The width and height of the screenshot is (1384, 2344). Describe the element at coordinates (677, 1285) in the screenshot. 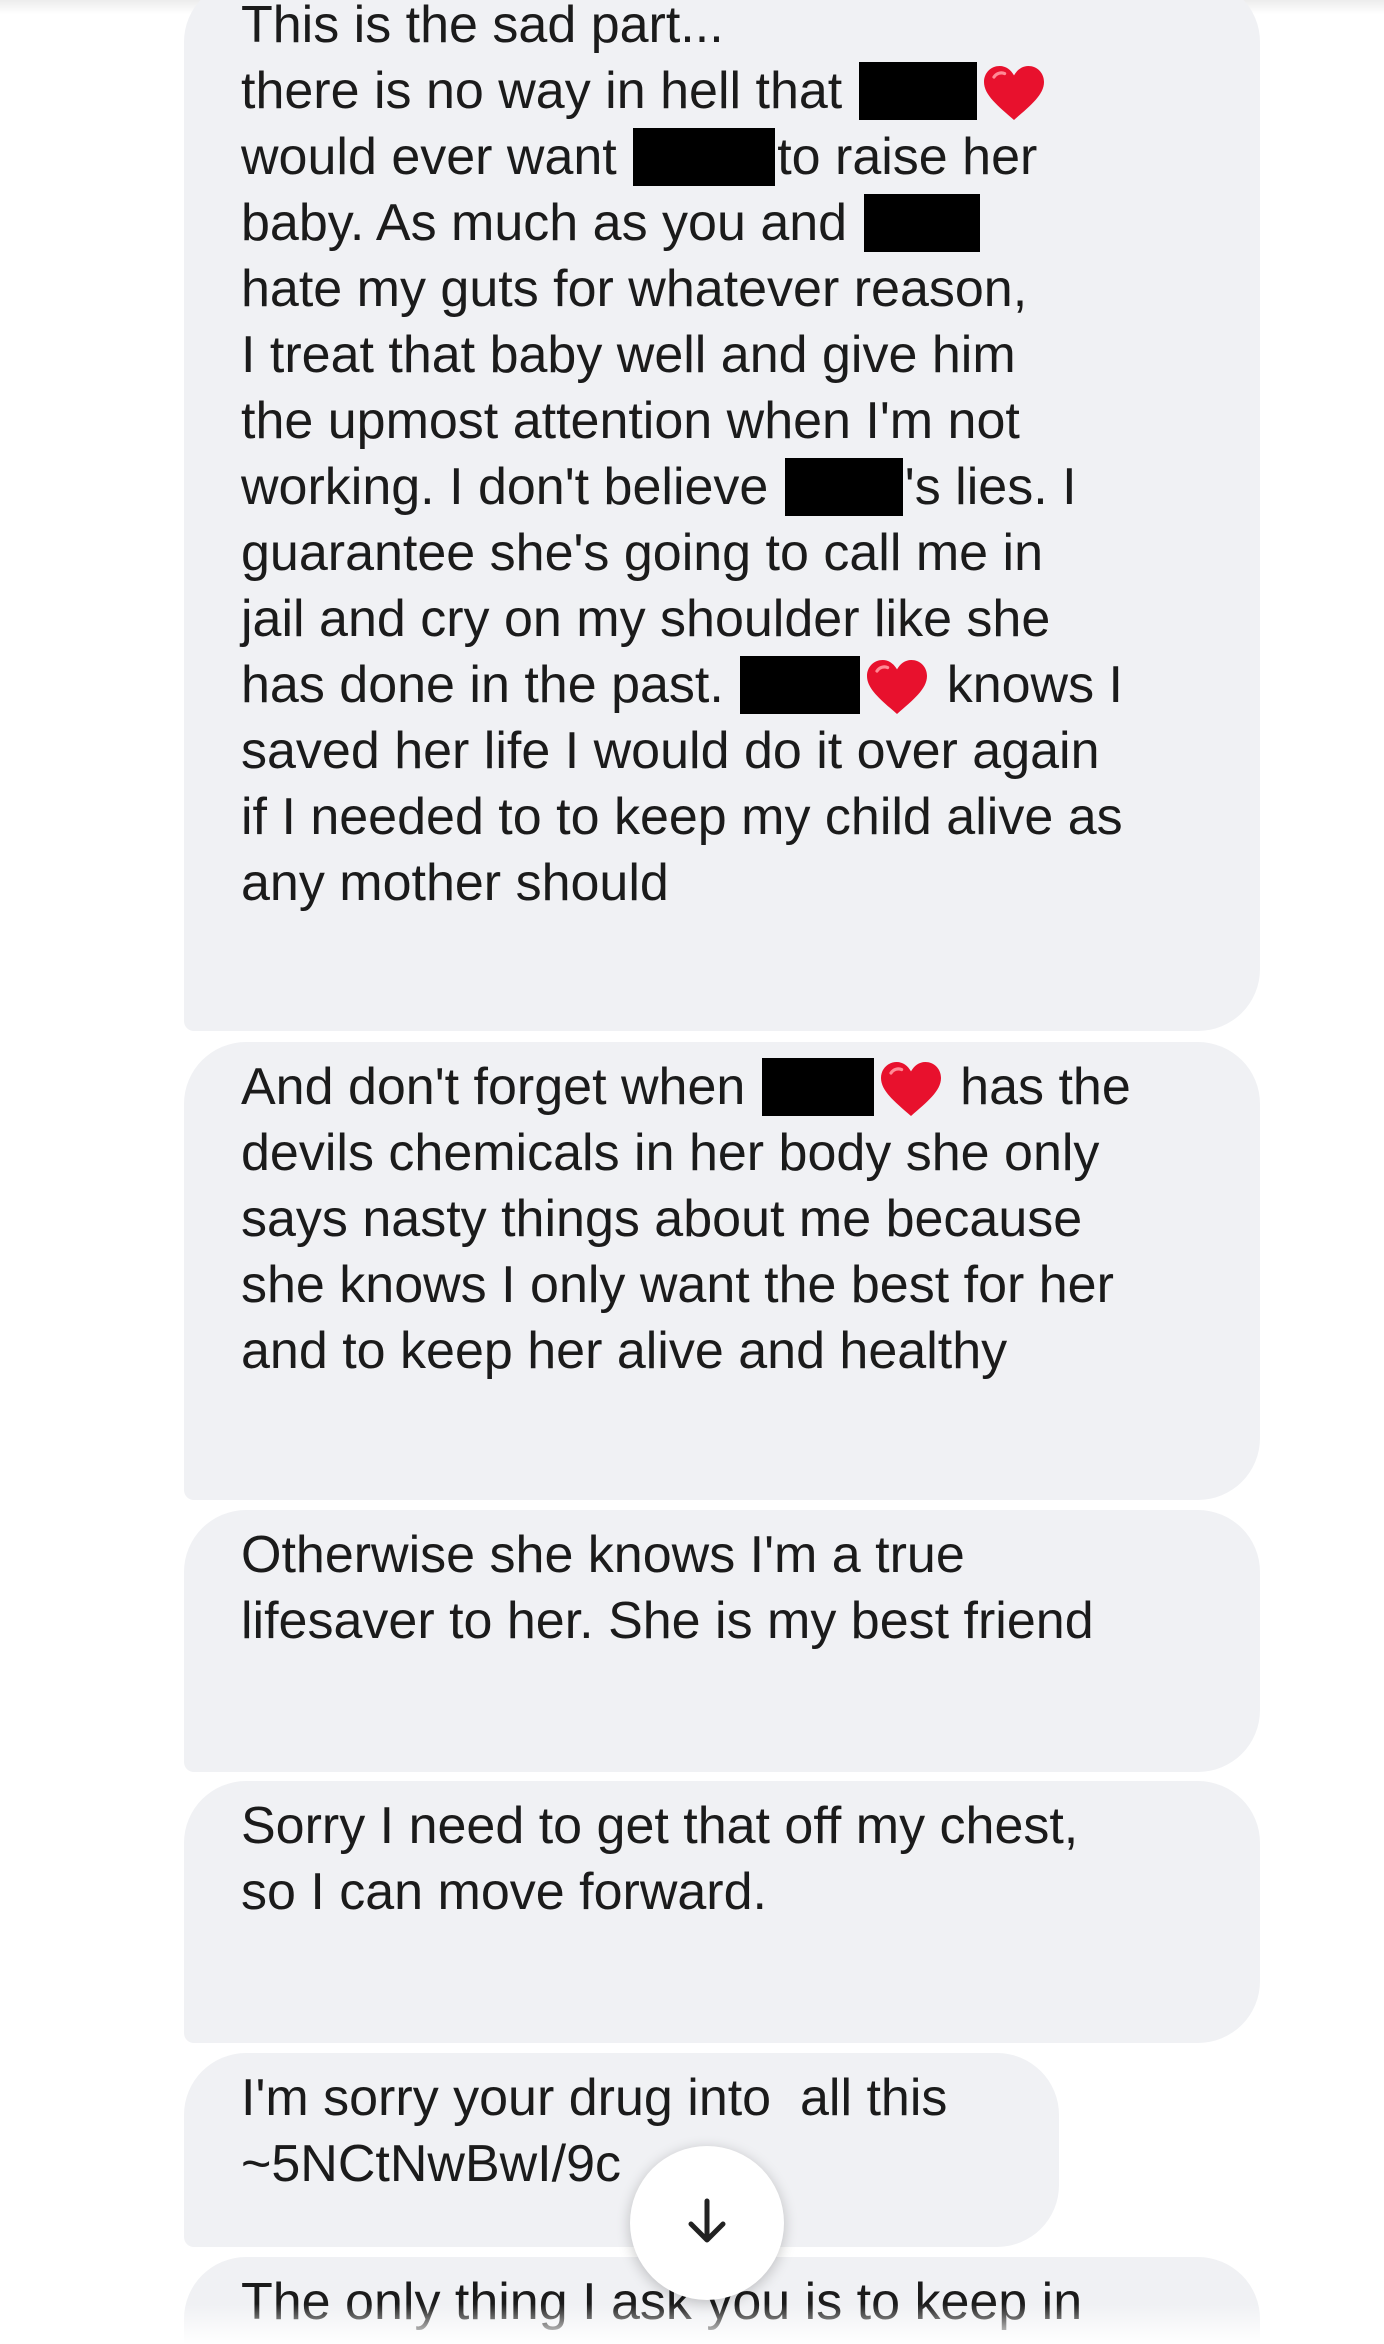

I see `message-text: she knows I only want the best for her` at that location.